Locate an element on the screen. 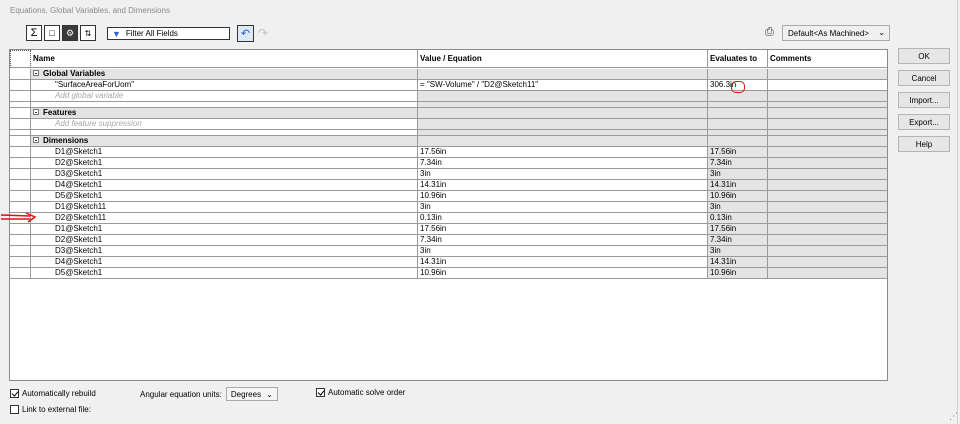 This screenshot has width=960, height=424. global-view-icon: □ is located at coordinates (52, 33).